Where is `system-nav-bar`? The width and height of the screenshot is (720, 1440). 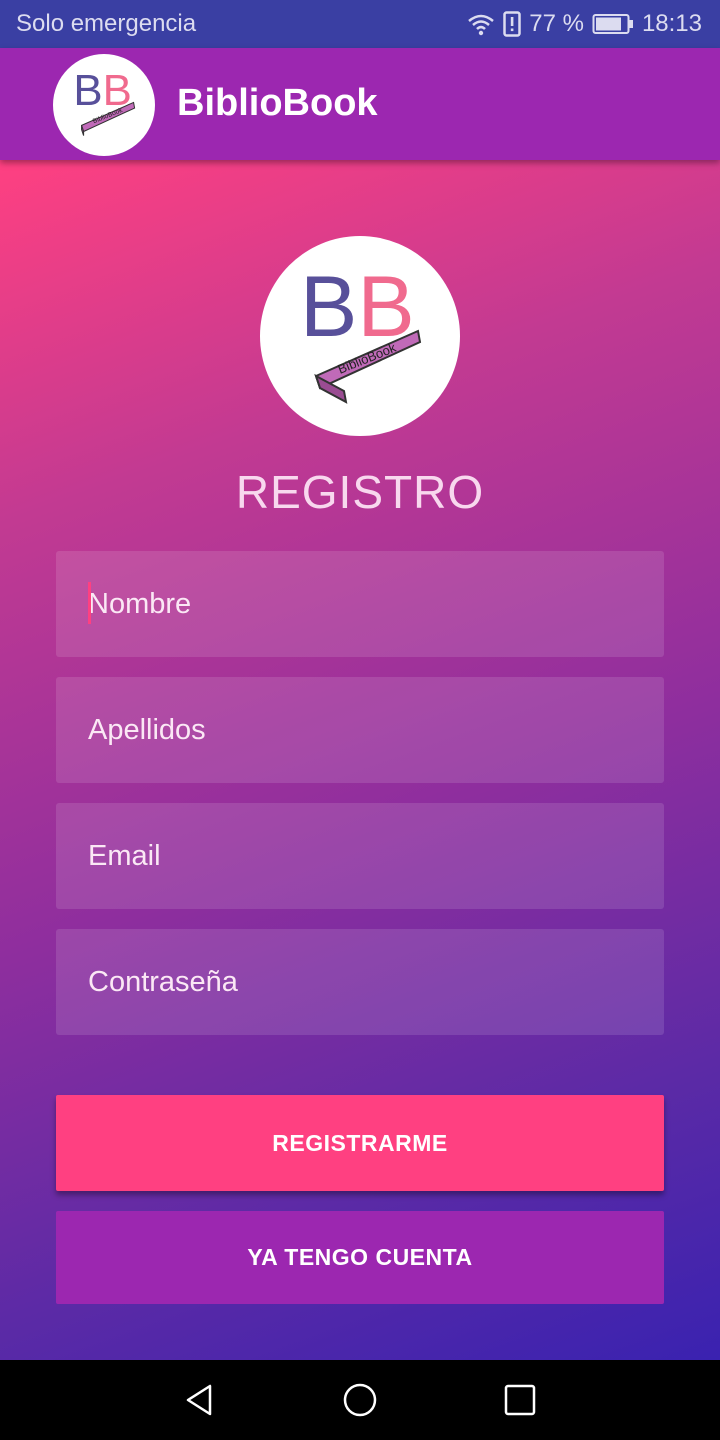
system-nav-bar is located at coordinates (360, 1400).